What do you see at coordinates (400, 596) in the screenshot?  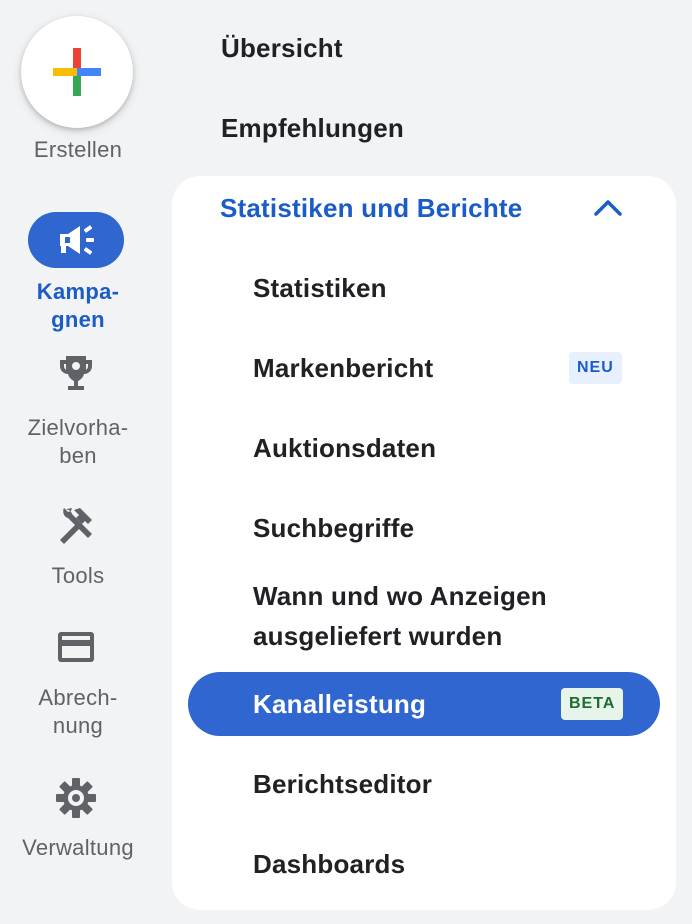 I see `submenu-label-line1: Wann und wo Anzeigen` at bounding box center [400, 596].